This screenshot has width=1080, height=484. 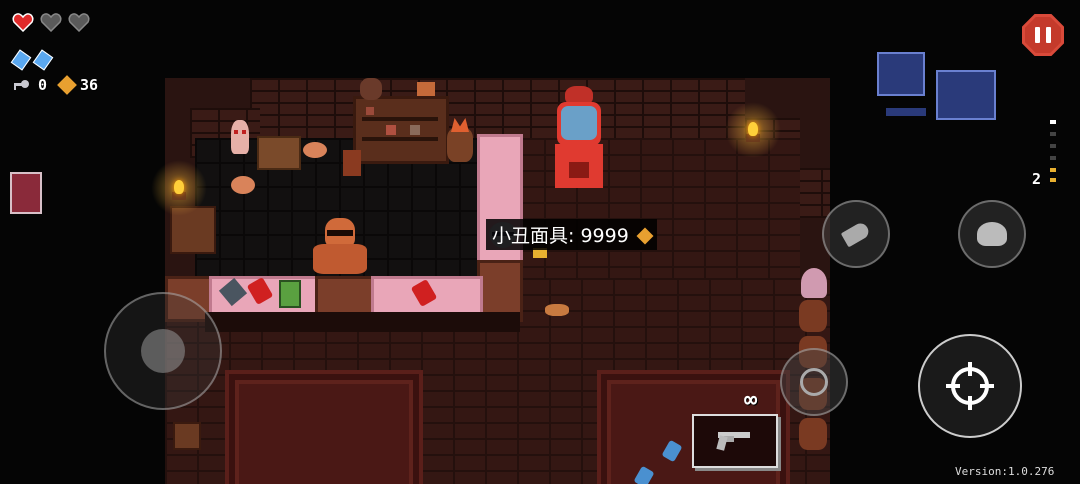 What do you see at coordinates (179, 188) in the screenshot?
I see `torch-left` at bounding box center [179, 188].